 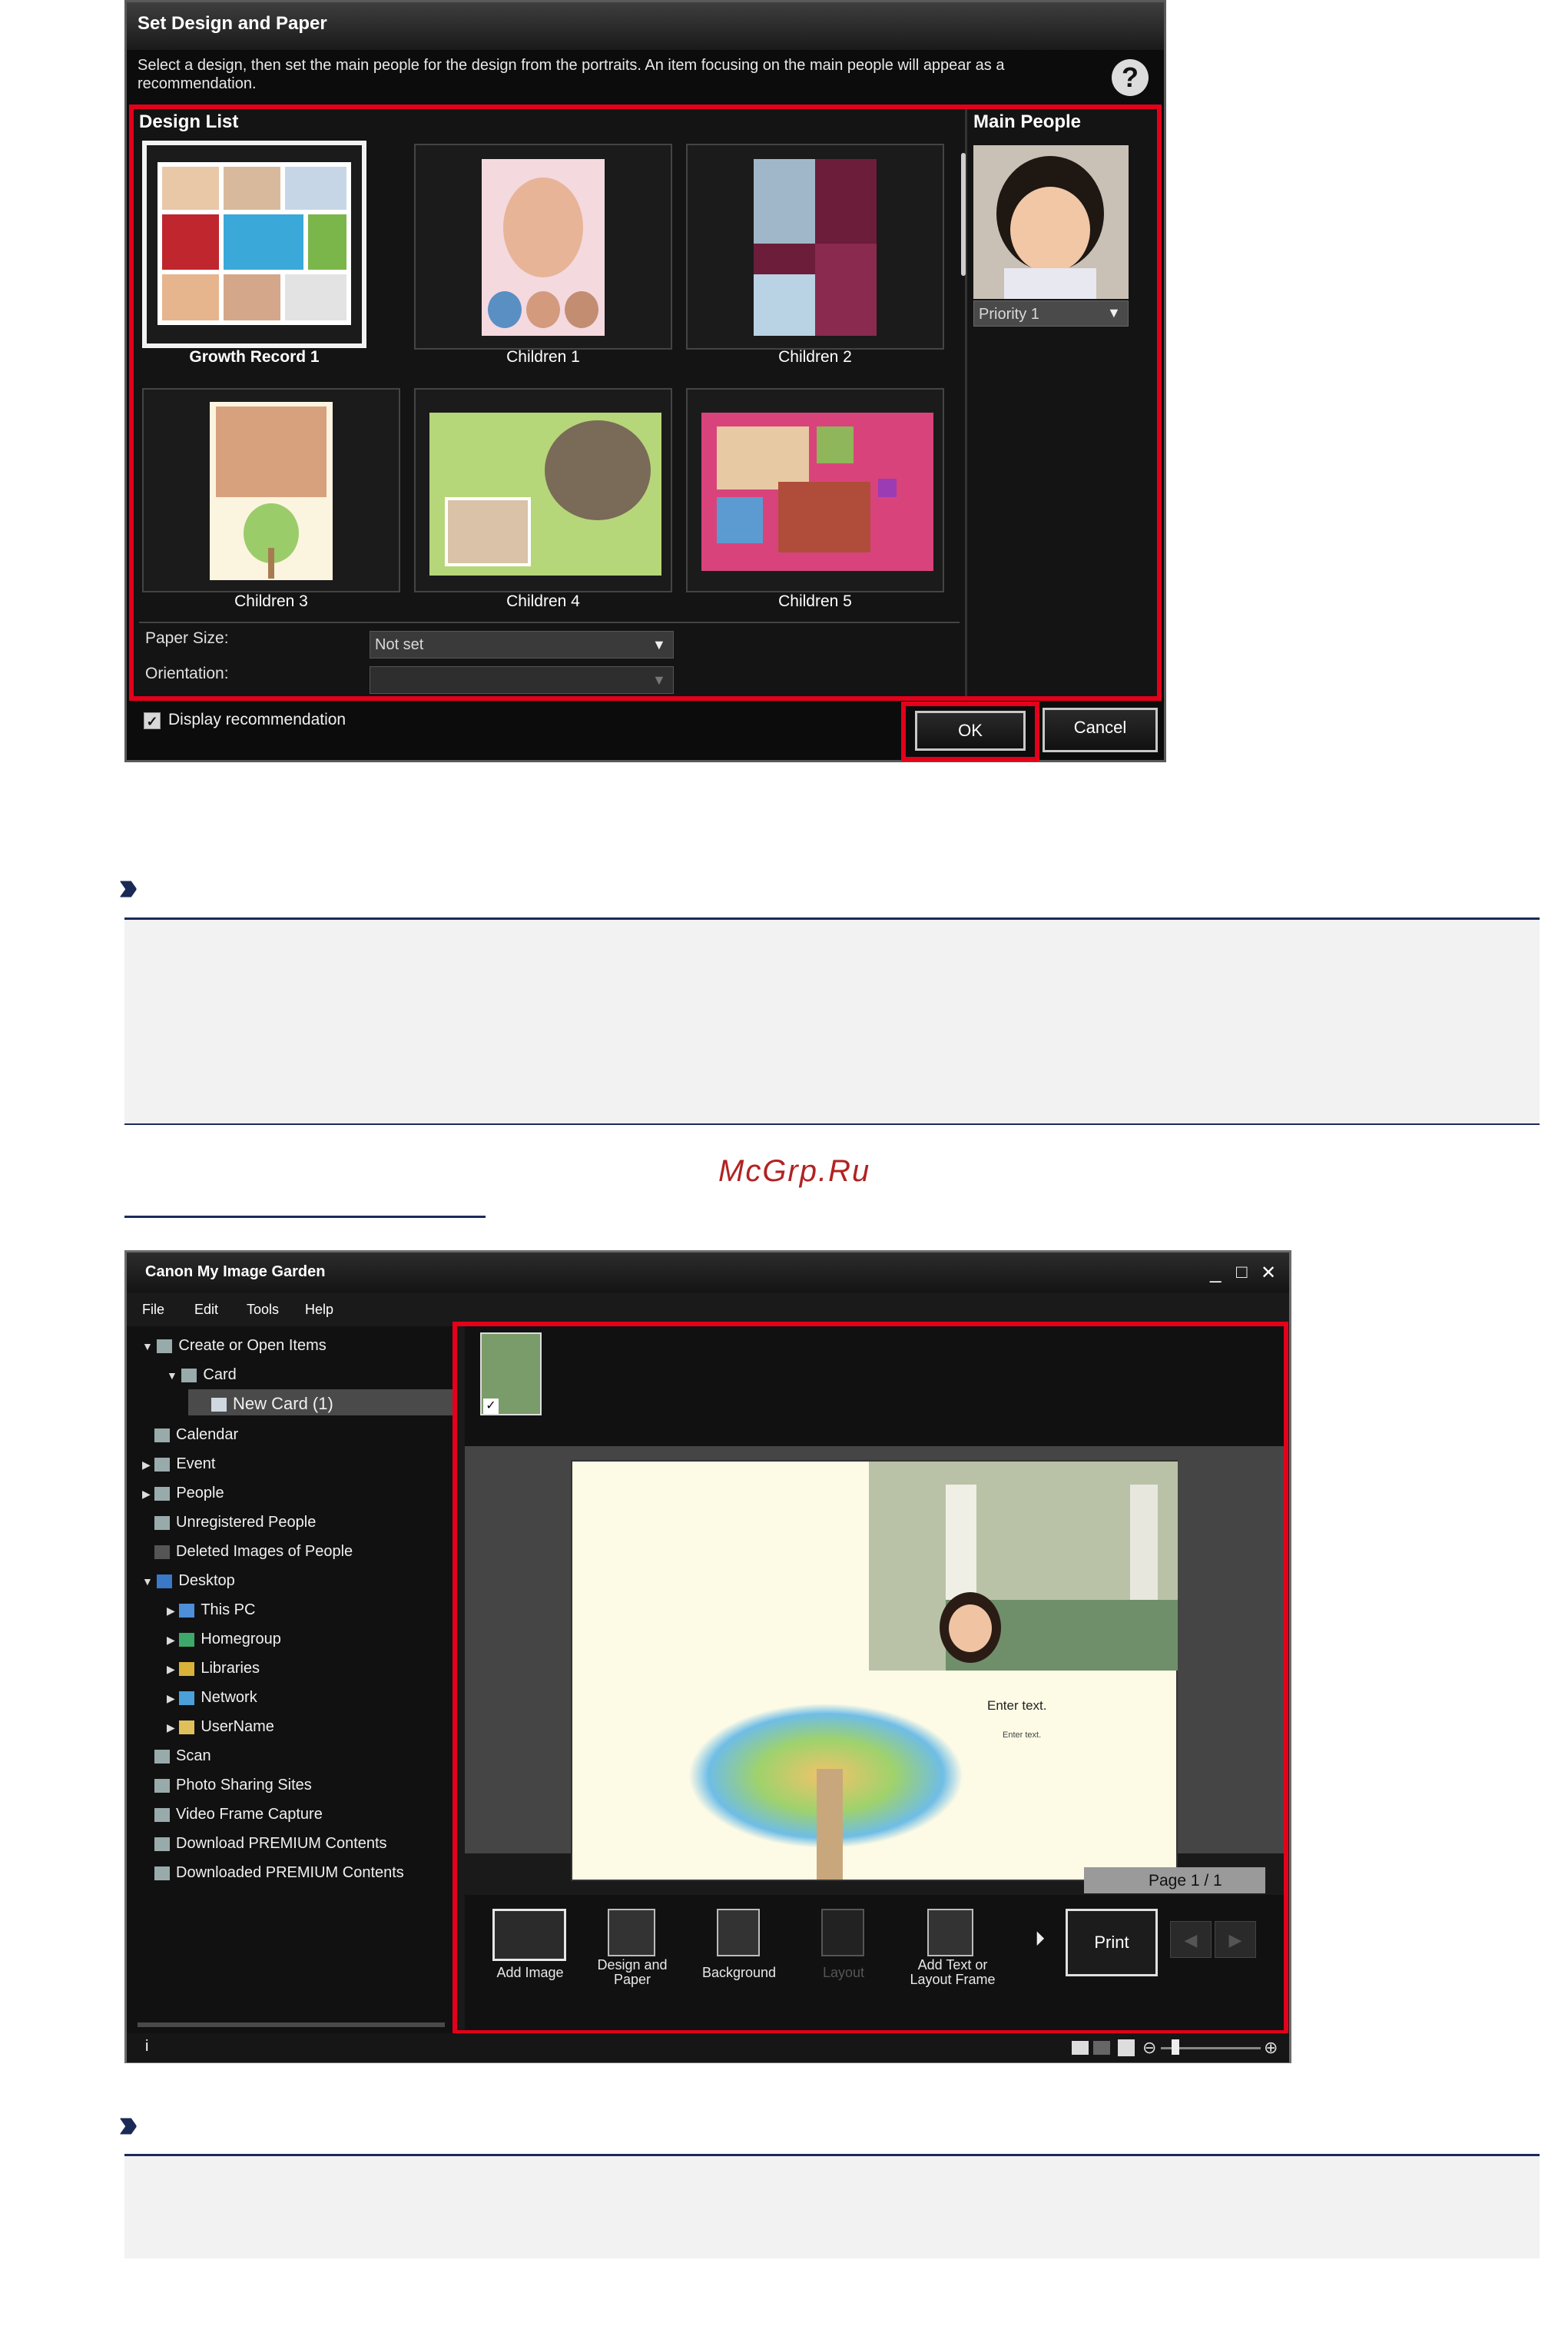 I want to click on tree-item-scan: Scan, so click(x=182, y=1756).